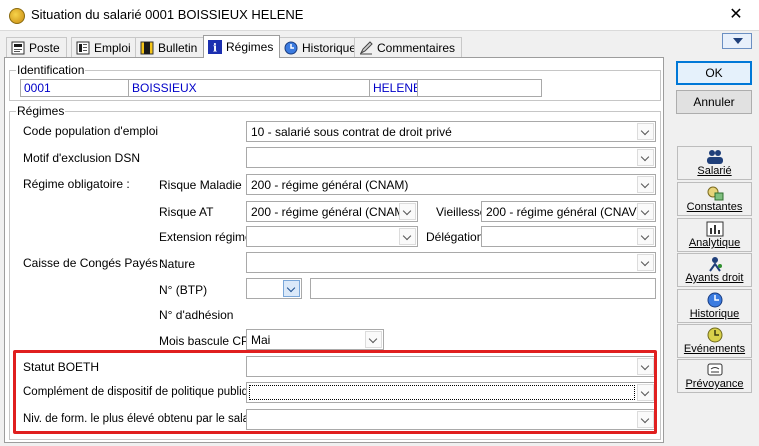 This screenshot has width=759, height=446. What do you see at coordinates (714, 171) in the screenshot?
I see `salarie-label: Salarié` at bounding box center [714, 171].